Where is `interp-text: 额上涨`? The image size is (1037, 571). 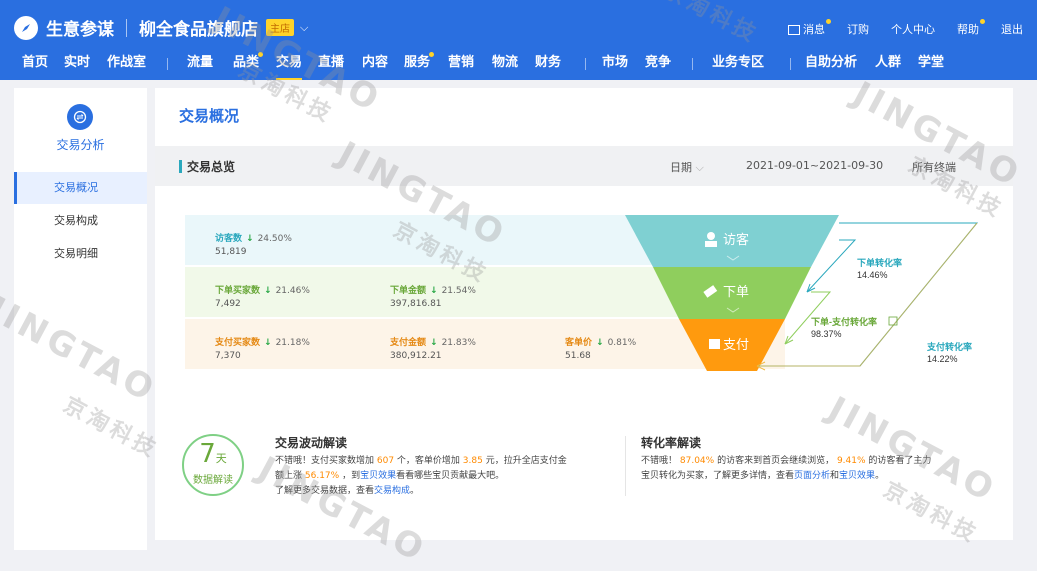
interp-text: 额上涨 is located at coordinates (290, 476).